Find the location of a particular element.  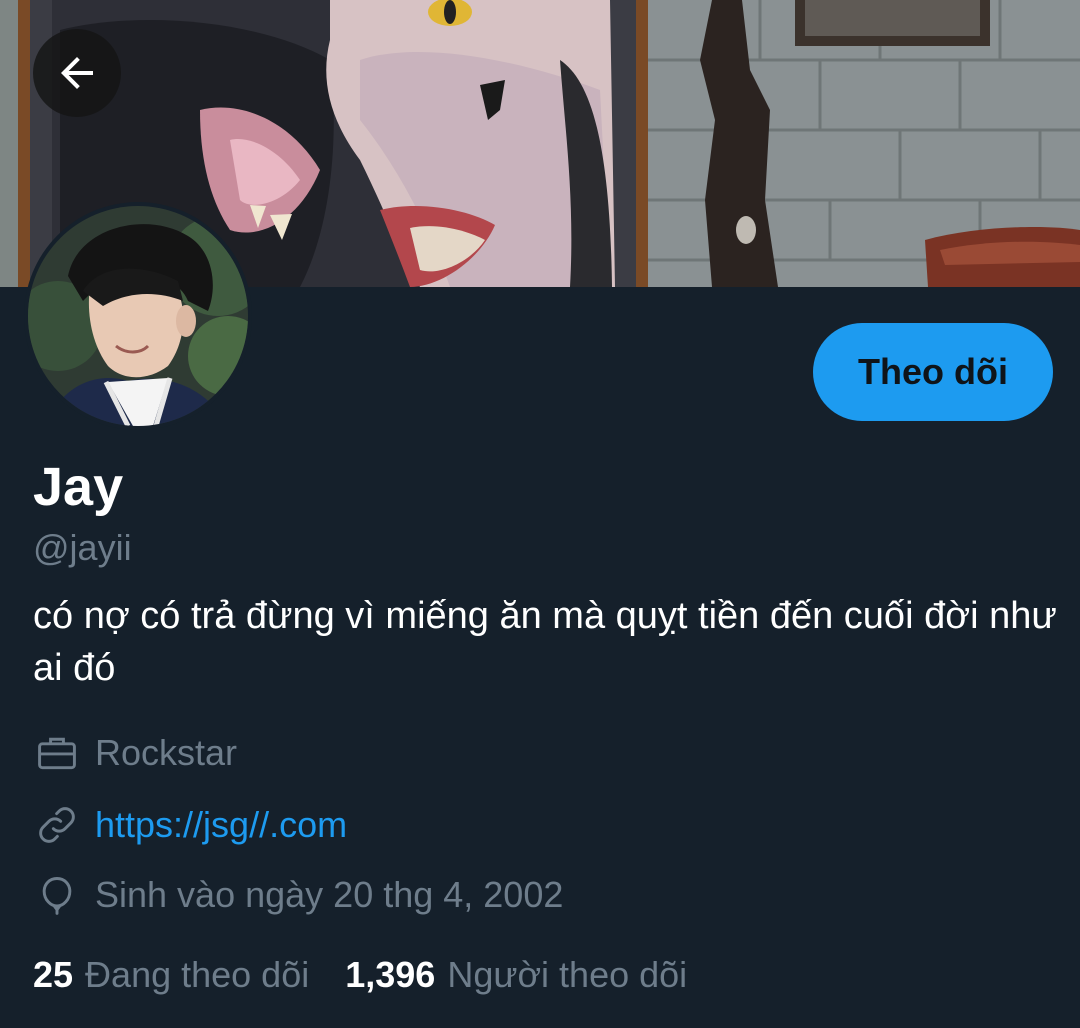

followers-count: 1,396 is located at coordinates (390, 974).